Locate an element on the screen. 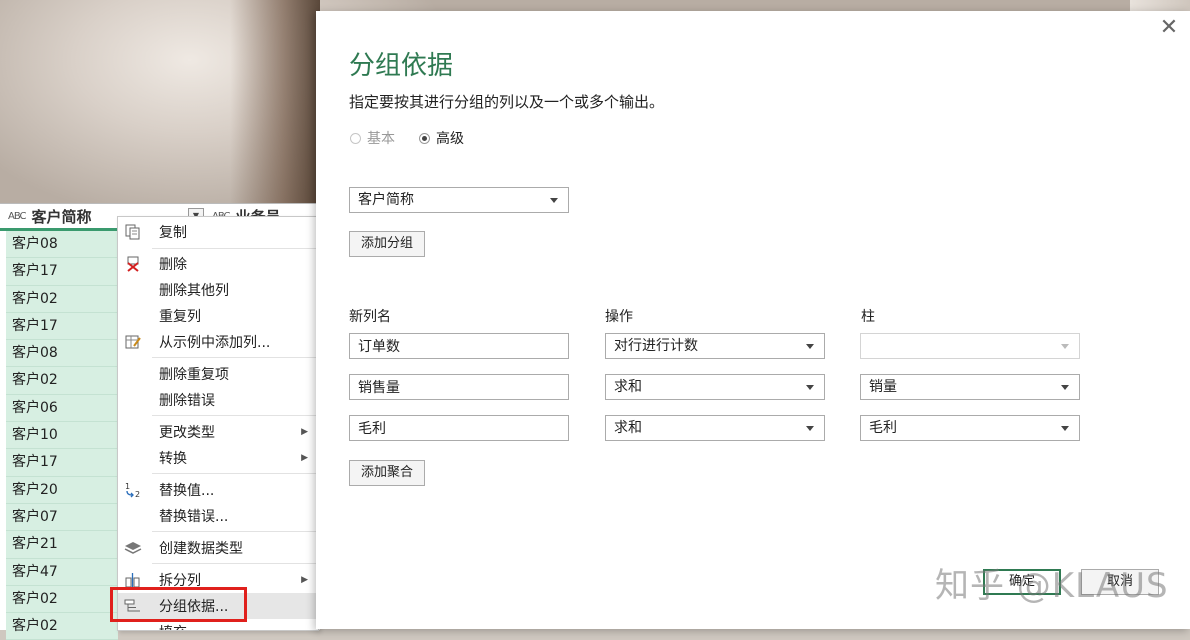  dialog-description: 指定要按其进行分组的列以及一个或多个输出。 is located at coordinates (507, 102).